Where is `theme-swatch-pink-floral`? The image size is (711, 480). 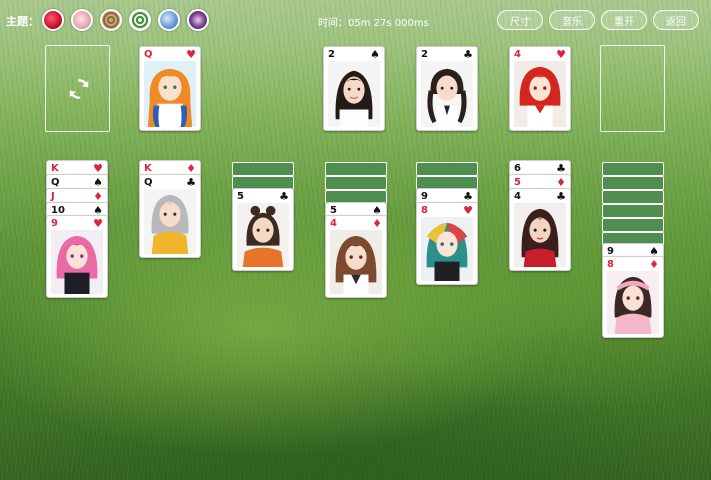
theme-swatch-pink-floral is located at coordinates (82, 20).